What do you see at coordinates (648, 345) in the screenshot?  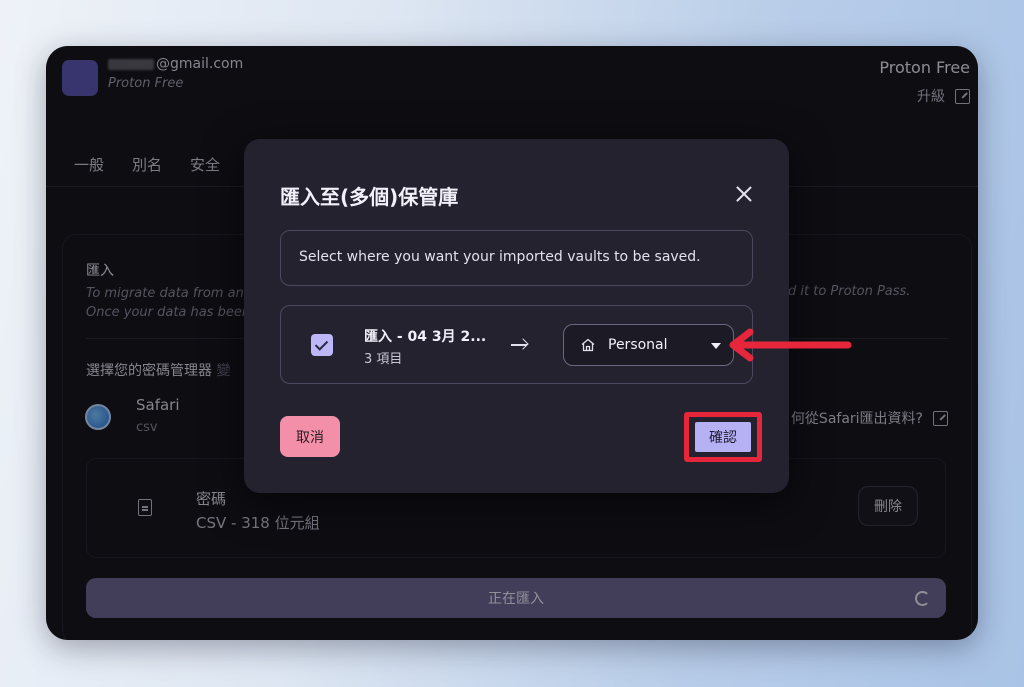 I see `target-vault-select: Personal` at bounding box center [648, 345].